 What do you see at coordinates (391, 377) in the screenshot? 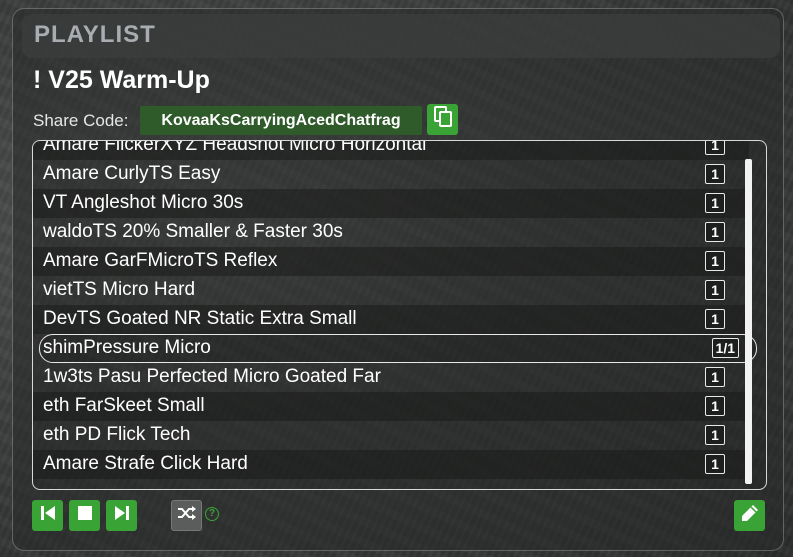
I see `list-item: 1w3ts Pasu Perfected Micro Goated Far 1` at bounding box center [391, 377].